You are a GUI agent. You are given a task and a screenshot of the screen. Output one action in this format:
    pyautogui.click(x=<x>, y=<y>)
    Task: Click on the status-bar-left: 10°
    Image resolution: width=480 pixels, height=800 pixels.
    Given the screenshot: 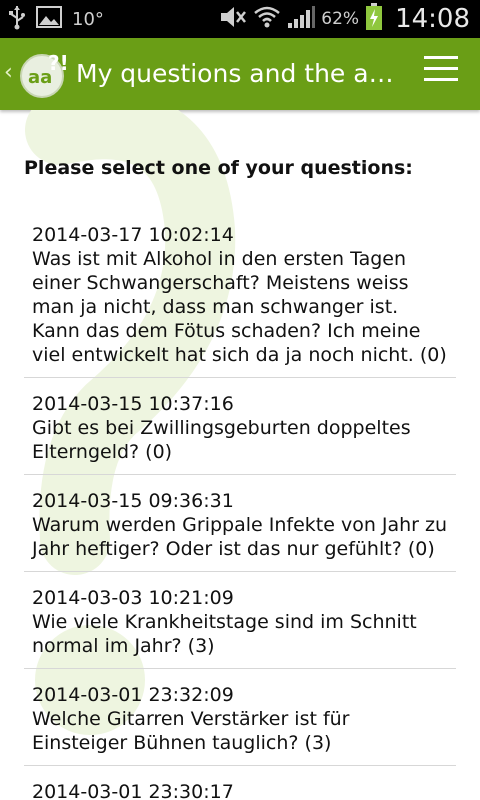 What is the action you would take?
    pyautogui.click(x=56, y=19)
    